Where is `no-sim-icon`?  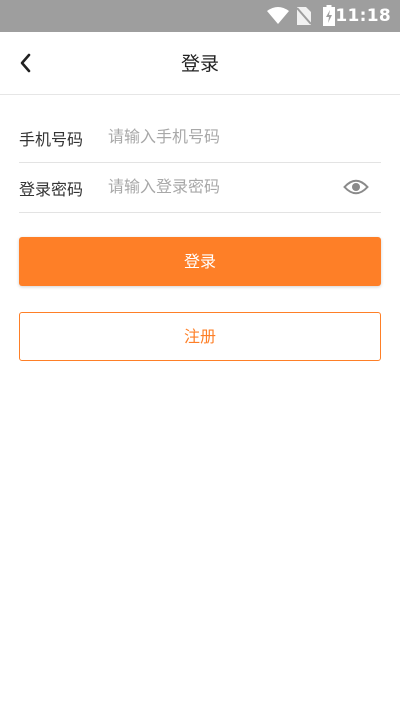 no-sim-icon is located at coordinates (304, 16).